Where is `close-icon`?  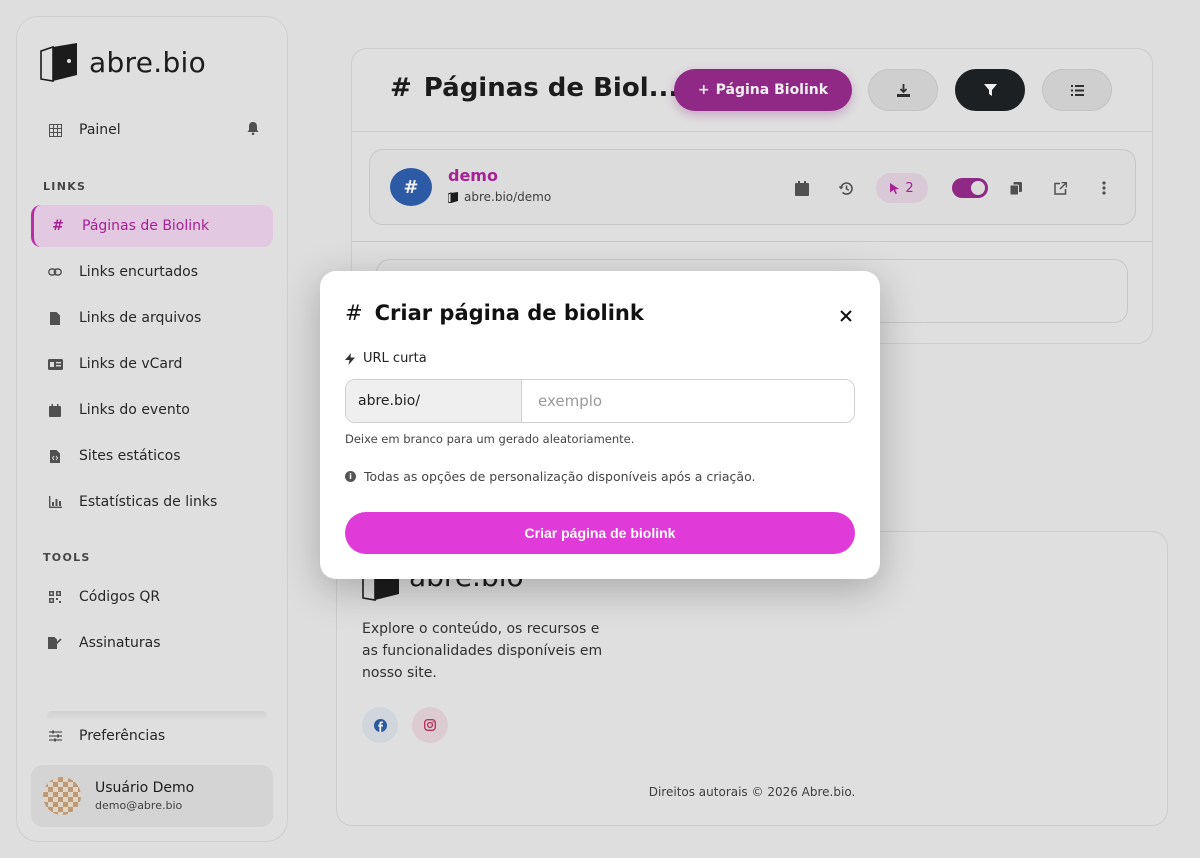 close-icon is located at coordinates (846, 316).